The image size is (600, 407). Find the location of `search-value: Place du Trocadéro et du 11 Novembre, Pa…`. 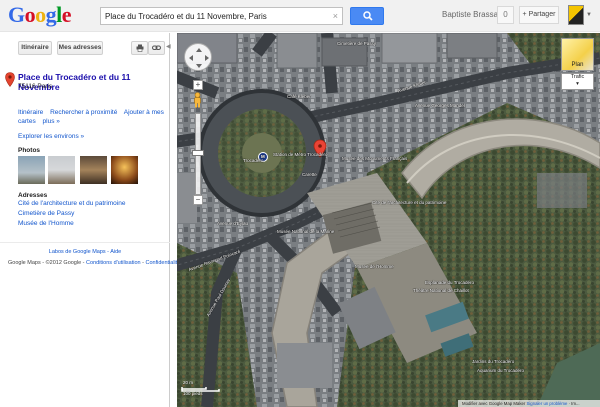

search-value: Place du Trocadéro et du 11 Novembre, Pa… is located at coordinates (186, 16).